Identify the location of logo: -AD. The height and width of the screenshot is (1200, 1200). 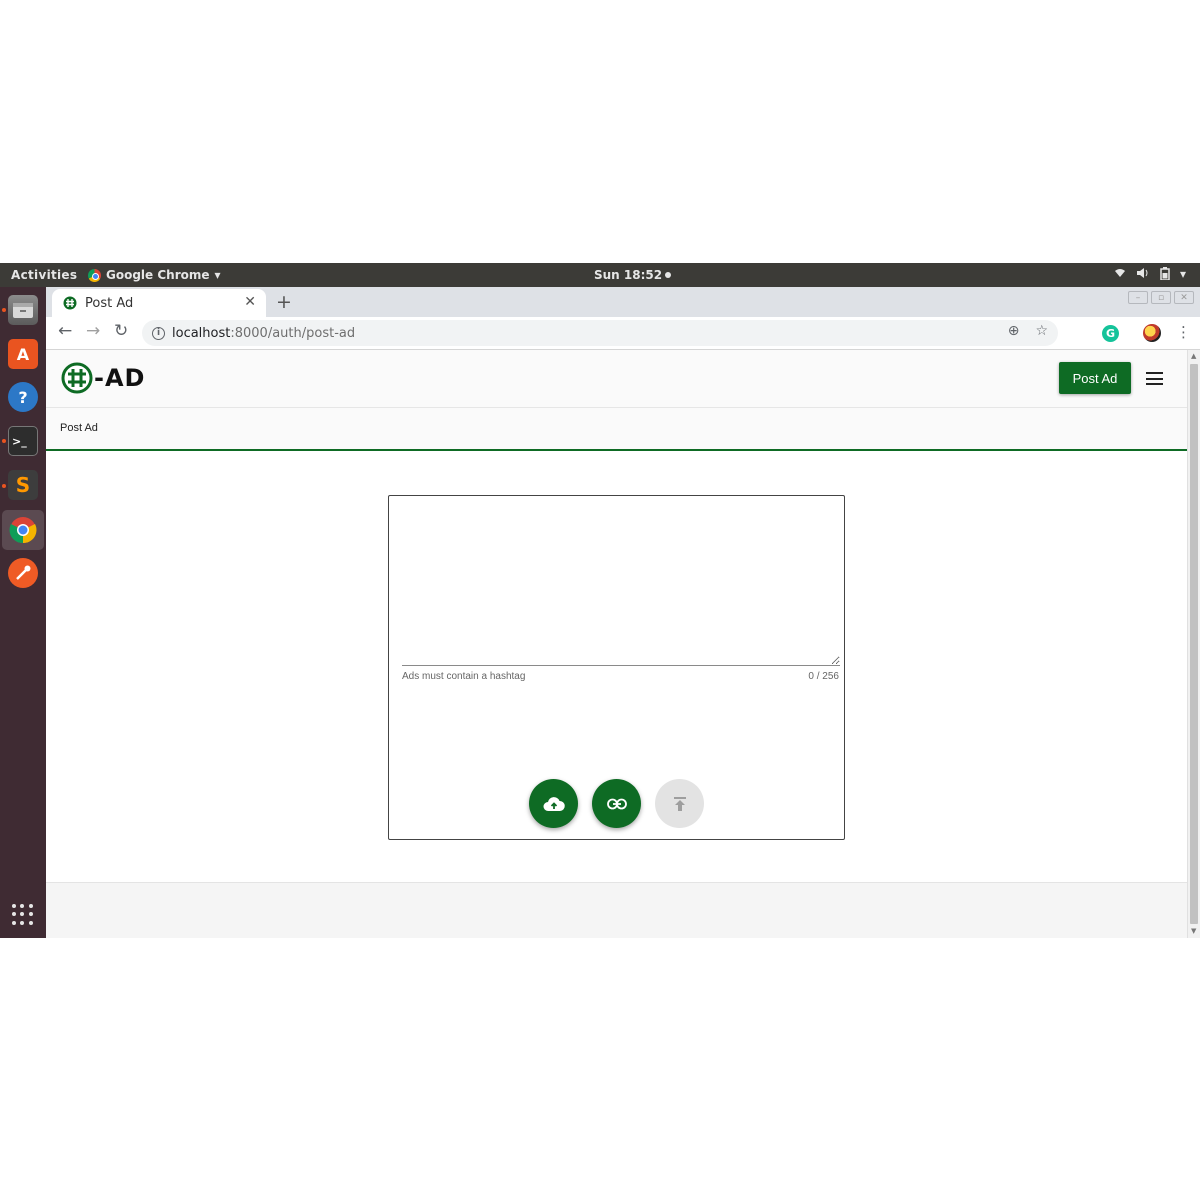
(103, 378).